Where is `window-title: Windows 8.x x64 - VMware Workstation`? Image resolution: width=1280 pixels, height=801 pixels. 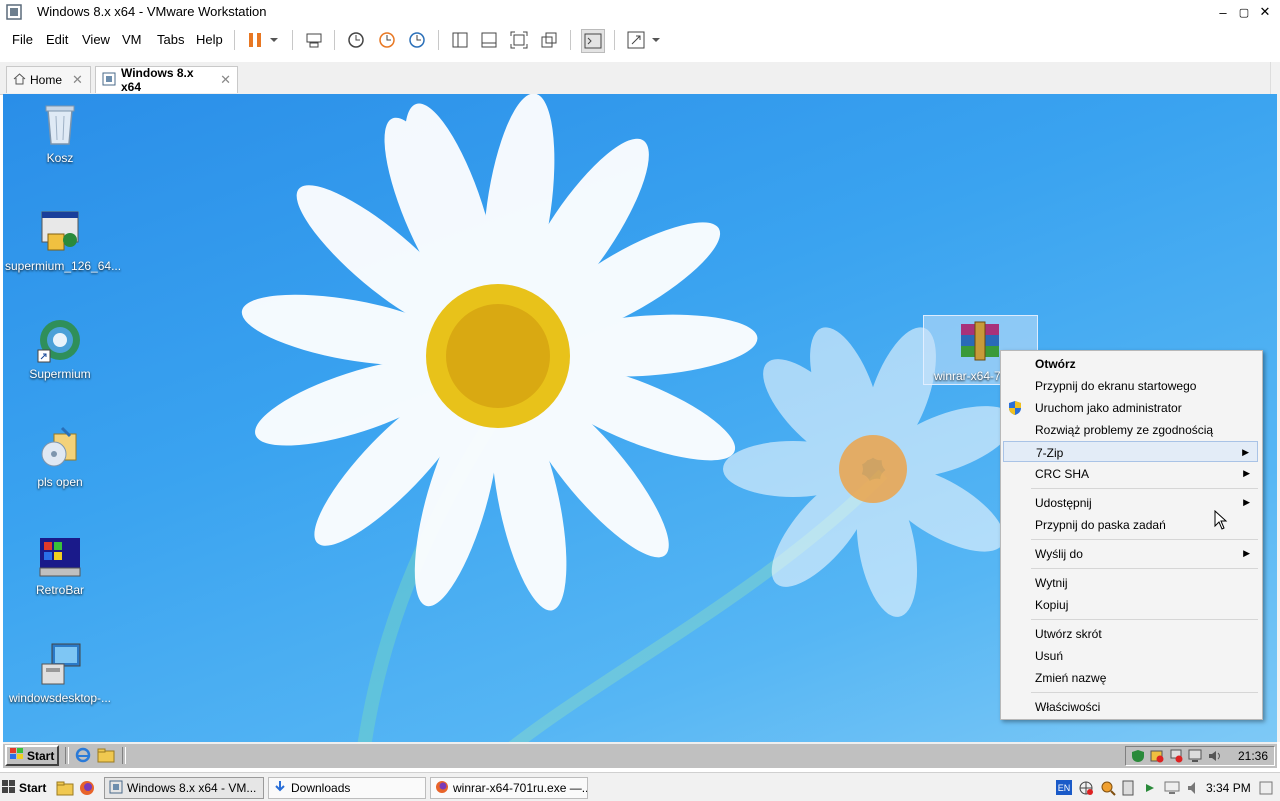 window-title: Windows 8.x x64 - VMware Workstation is located at coordinates (152, 11).